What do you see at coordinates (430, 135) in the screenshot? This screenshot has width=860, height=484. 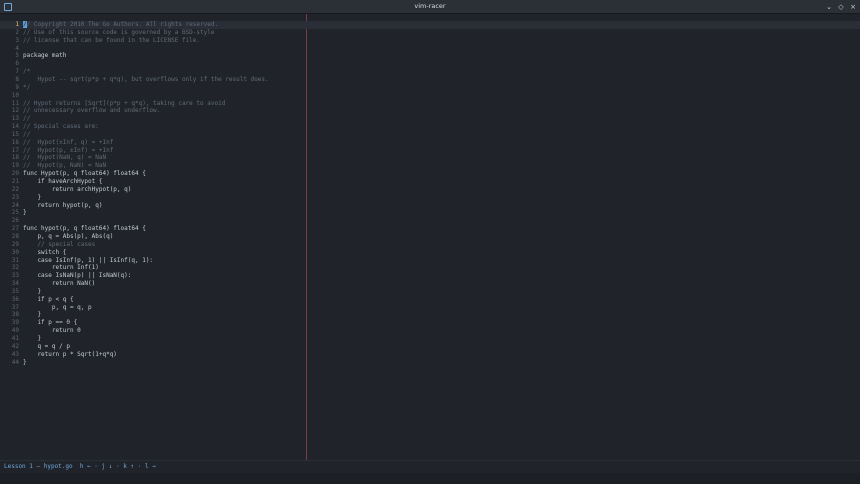 I see `code-line: 15 //` at bounding box center [430, 135].